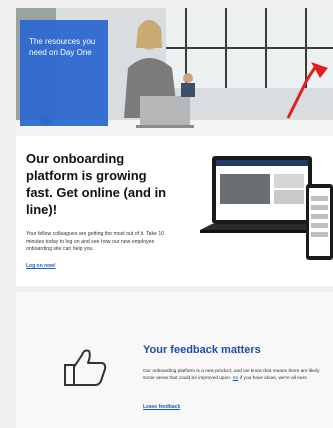 Image resolution: width=333 pixels, height=428 pixels. I want to click on feedback-body-part2: if you have ideas, we're all ears., so click(273, 378).